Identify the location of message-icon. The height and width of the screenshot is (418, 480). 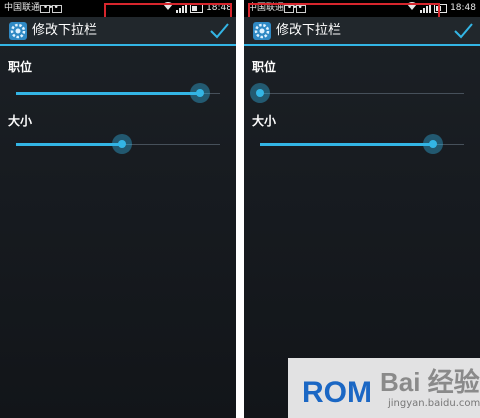
(45, 9).